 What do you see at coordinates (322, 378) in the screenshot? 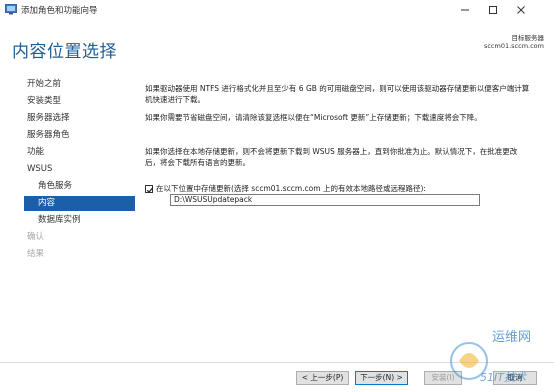
I see `previous-button: < 上一步(P)` at bounding box center [322, 378].